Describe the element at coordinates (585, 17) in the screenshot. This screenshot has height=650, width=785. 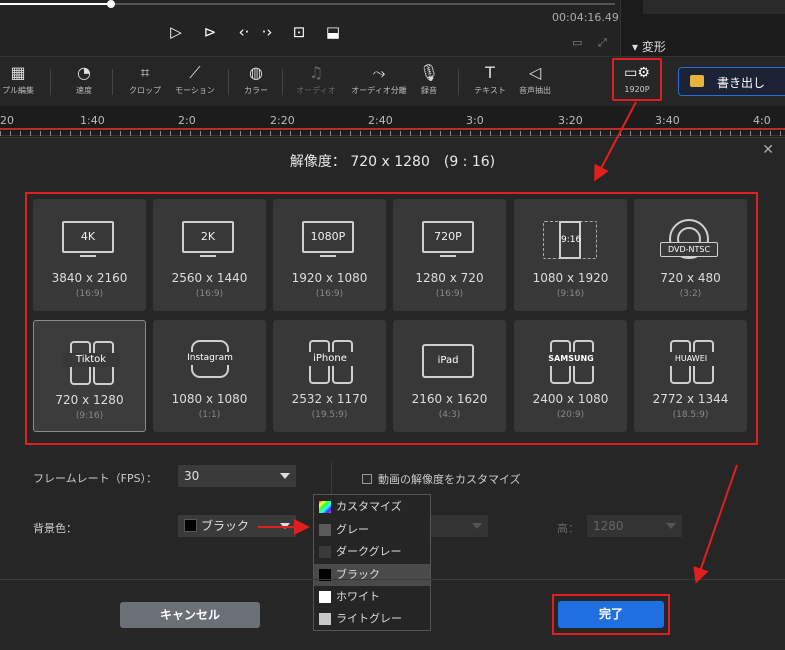
I see `timecode: 00:04:16.49` at that location.